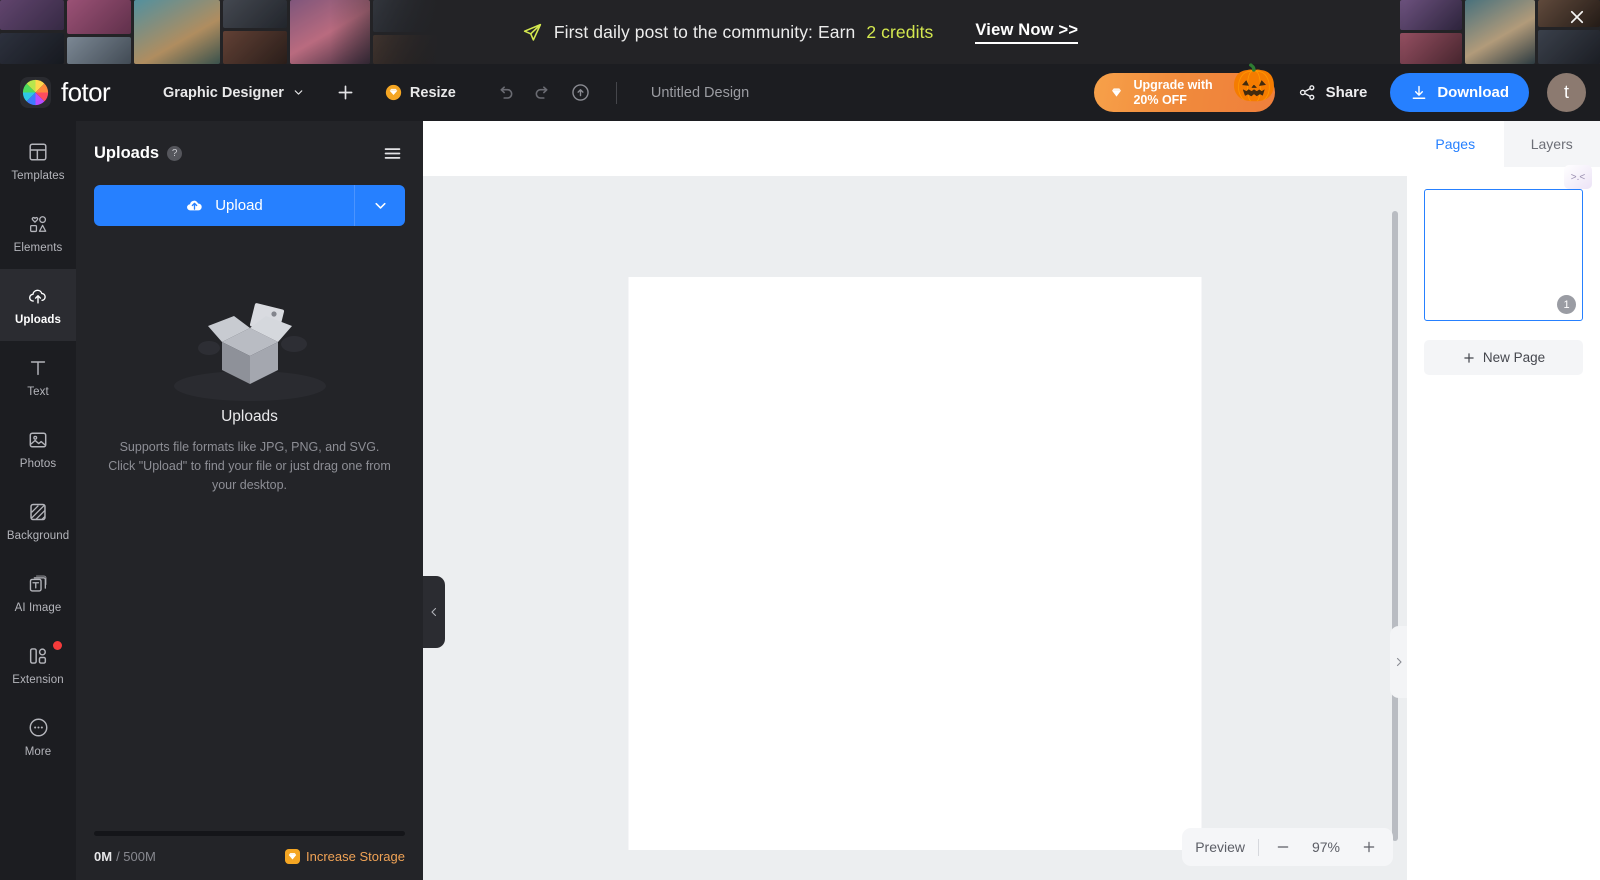 This screenshot has width=1600, height=880. Describe the element at coordinates (298, 92) in the screenshot. I see `chevron-down-icon` at that location.